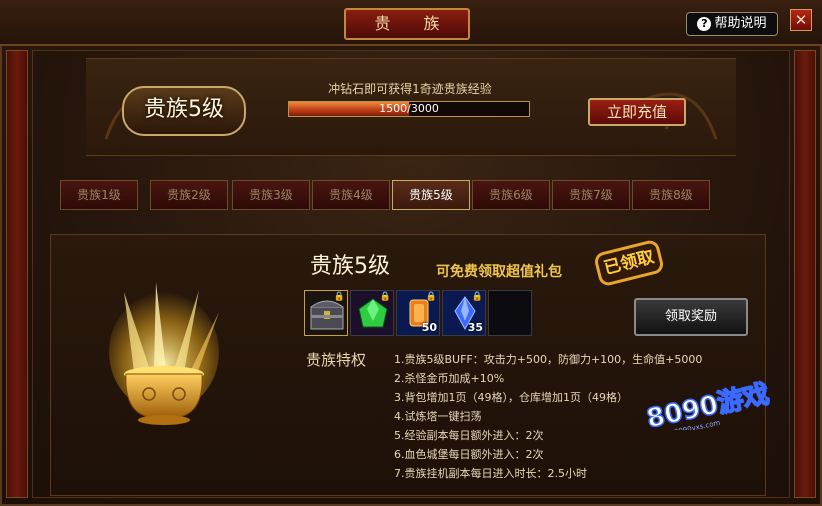  What do you see at coordinates (704, 24) in the screenshot?
I see `question-icon: ?` at bounding box center [704, 24].